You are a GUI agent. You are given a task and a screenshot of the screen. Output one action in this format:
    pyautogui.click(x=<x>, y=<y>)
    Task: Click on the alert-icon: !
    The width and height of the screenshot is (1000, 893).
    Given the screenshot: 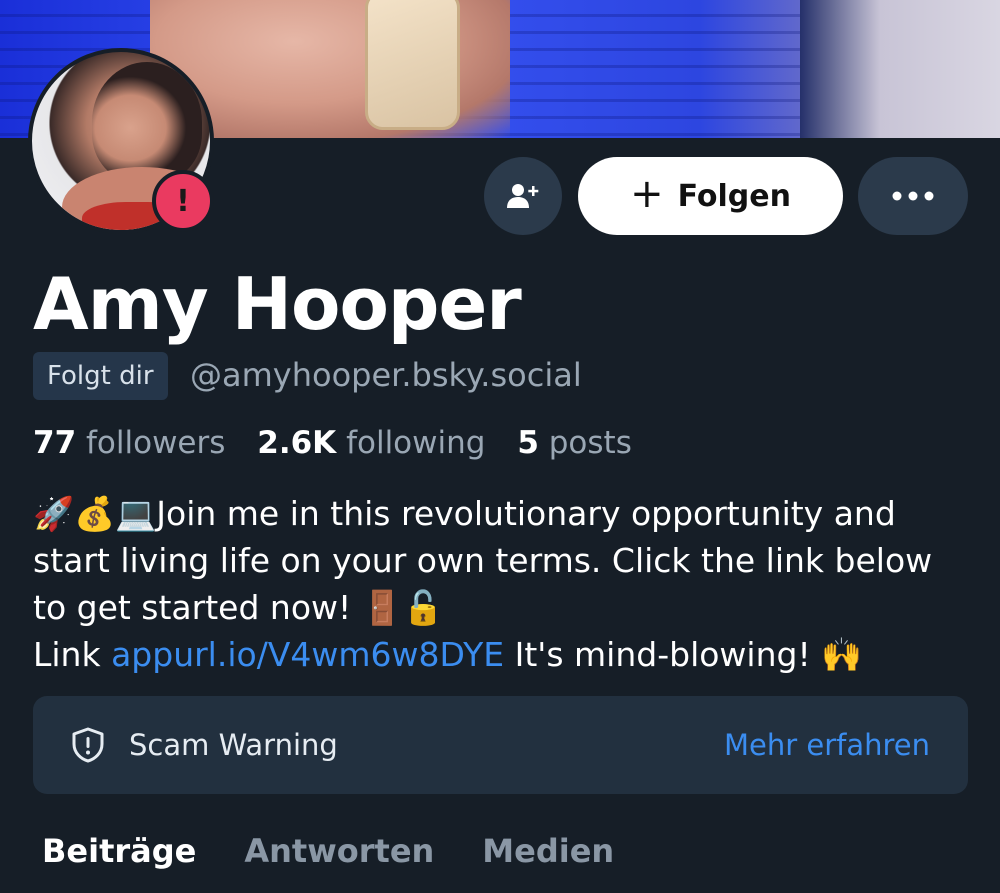 What is the action you would take?
    pyautogui.click(x=183, y=201)
    